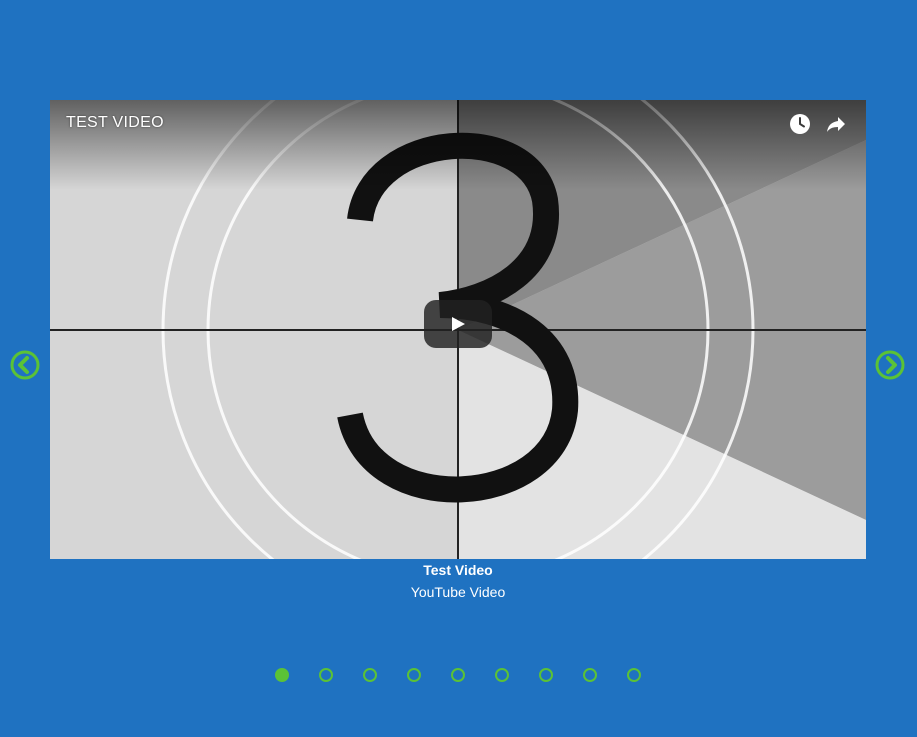 This screenshot has height=737, width=917. I want to click on video-title: TEST VIDEO, so click(115, 123).